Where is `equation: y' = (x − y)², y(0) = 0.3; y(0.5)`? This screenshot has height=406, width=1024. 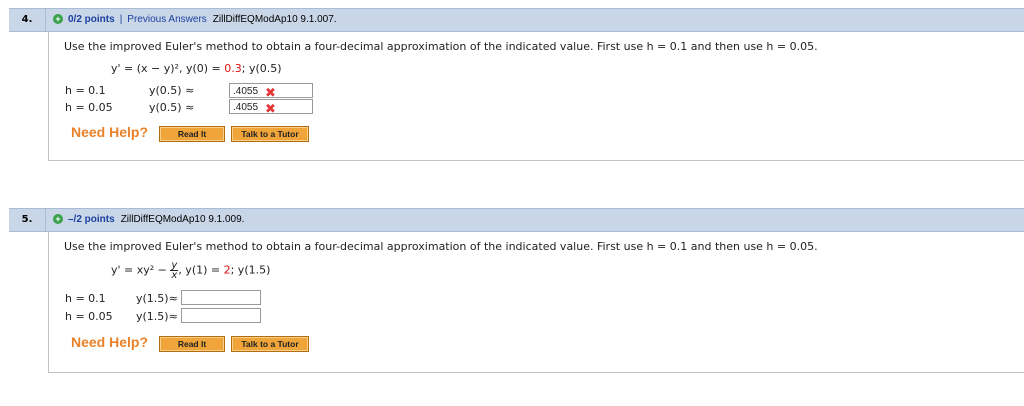
equation: y' = (x − y)², y(0) = 0.3; y(0.5) is located at coordinates (196, 68).